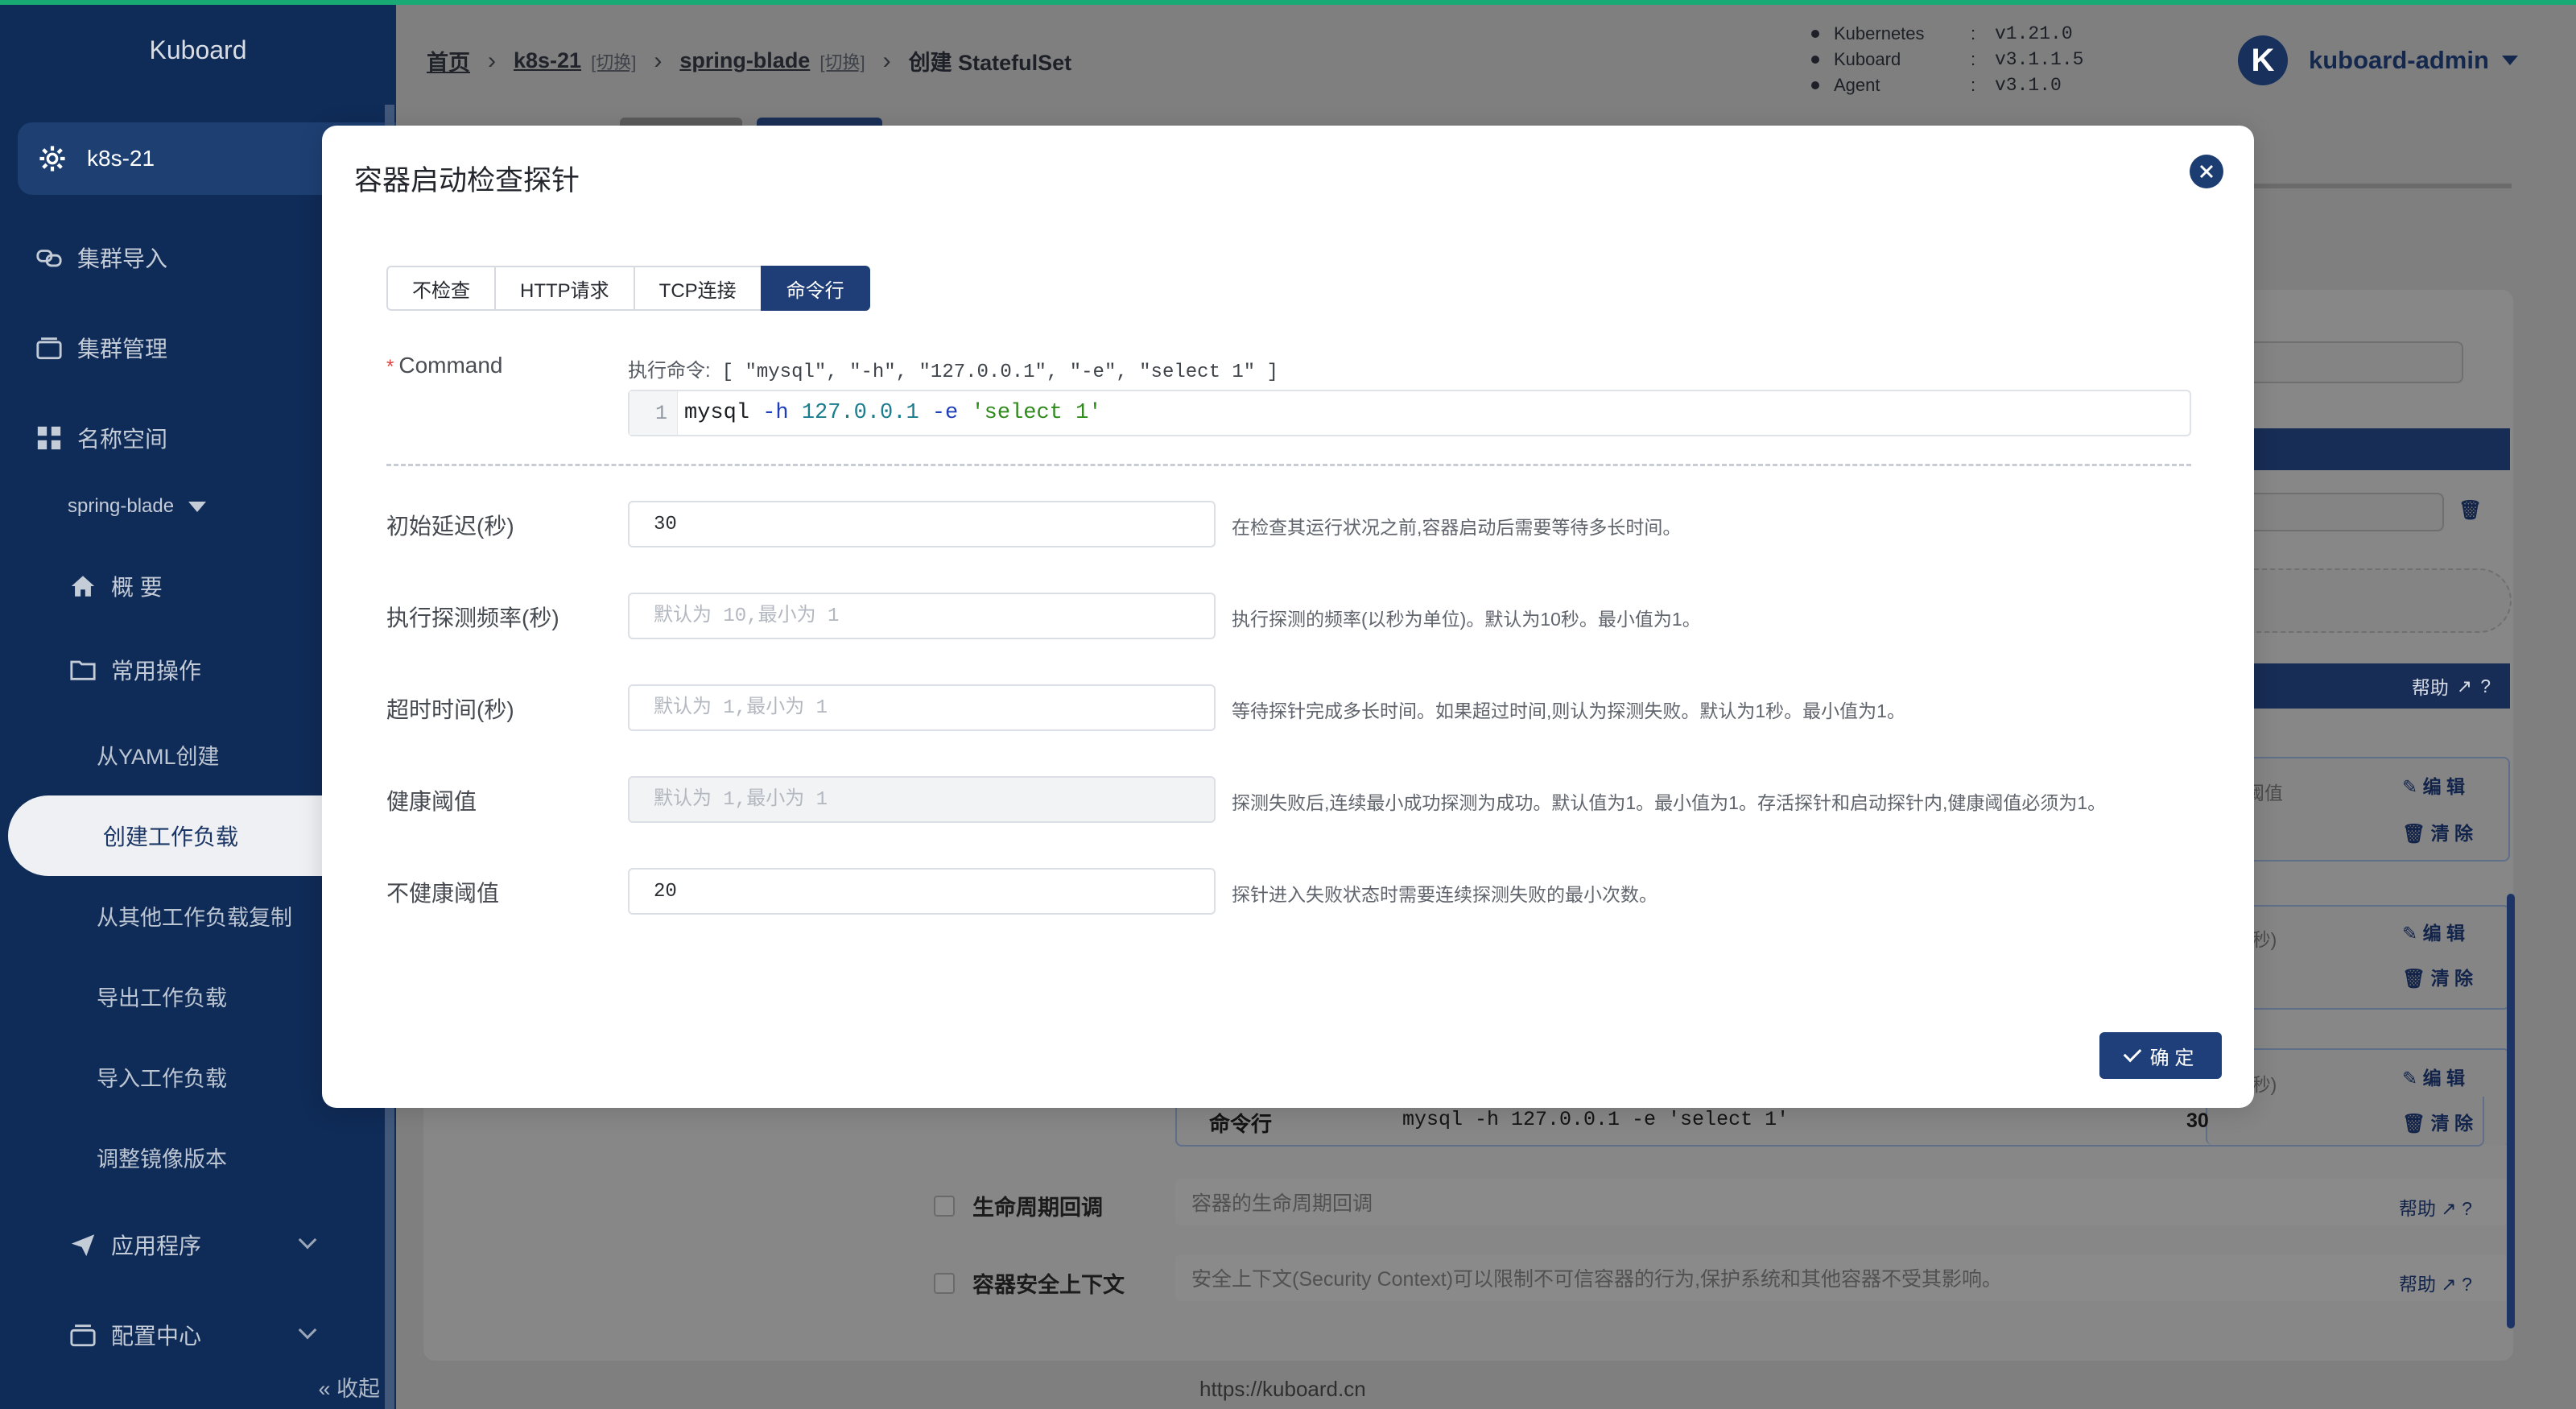 This screenshot has height=1409, width=2576. Describe the element at coordinates (2160, 1055) in the screenshot. I see `confirm-button: 确 定` at that location.